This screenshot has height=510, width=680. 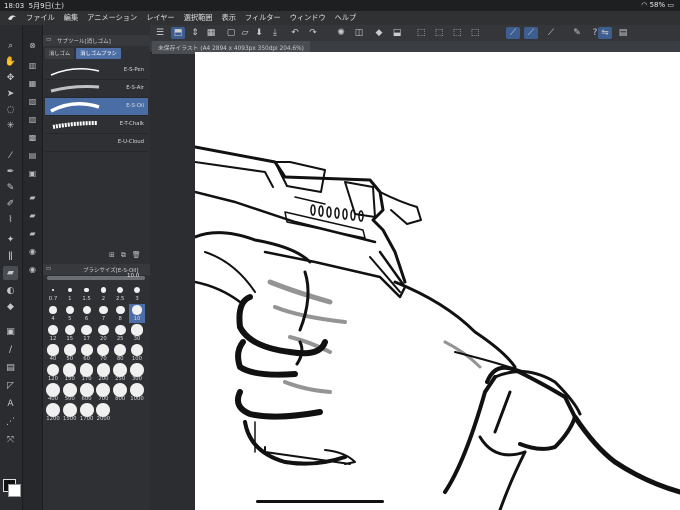 I want to click on magic-wand-icon: ✳, so click(x=10, y=126).